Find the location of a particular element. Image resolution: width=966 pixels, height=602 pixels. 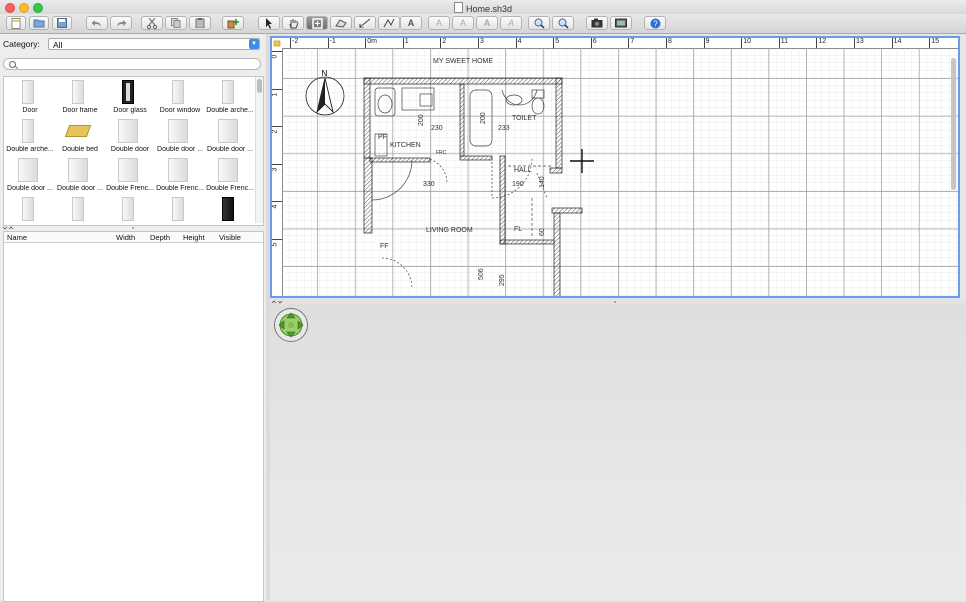

save-icon is located at coordinates (62, 23).